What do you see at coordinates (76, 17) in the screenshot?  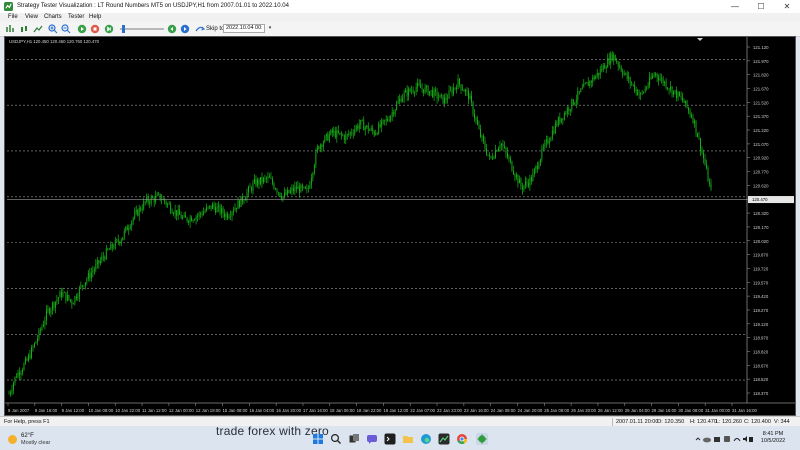 I see `menu-tester: Tester` at bounding box center [76, 17].